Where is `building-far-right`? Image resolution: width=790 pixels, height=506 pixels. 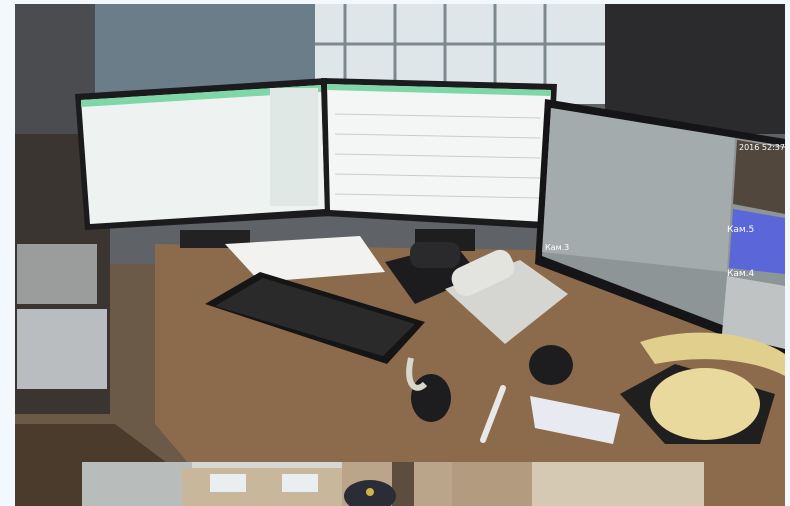 building-far-right is located at coordinates (618, 484).